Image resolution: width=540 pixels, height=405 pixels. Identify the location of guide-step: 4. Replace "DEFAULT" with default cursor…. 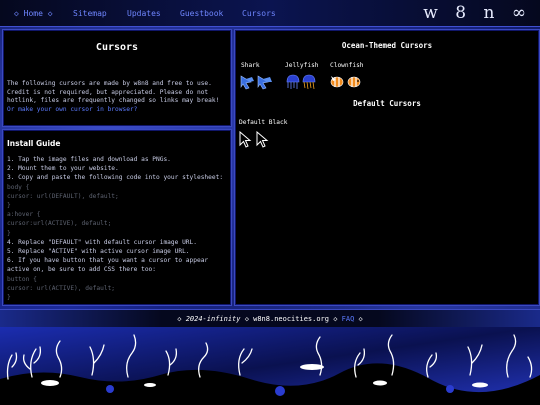
(102, 242).